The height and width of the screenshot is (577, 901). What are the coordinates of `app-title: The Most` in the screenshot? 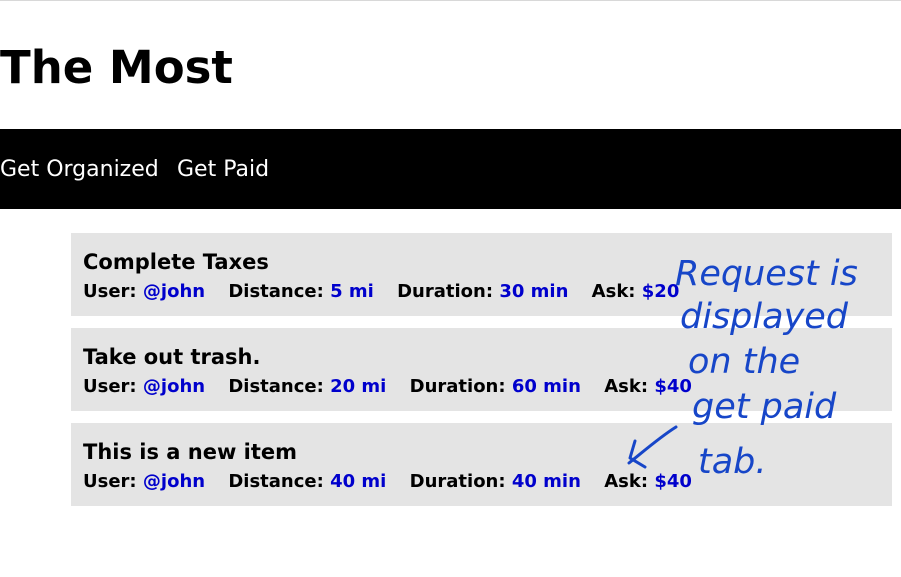 It's located at (116, 67).